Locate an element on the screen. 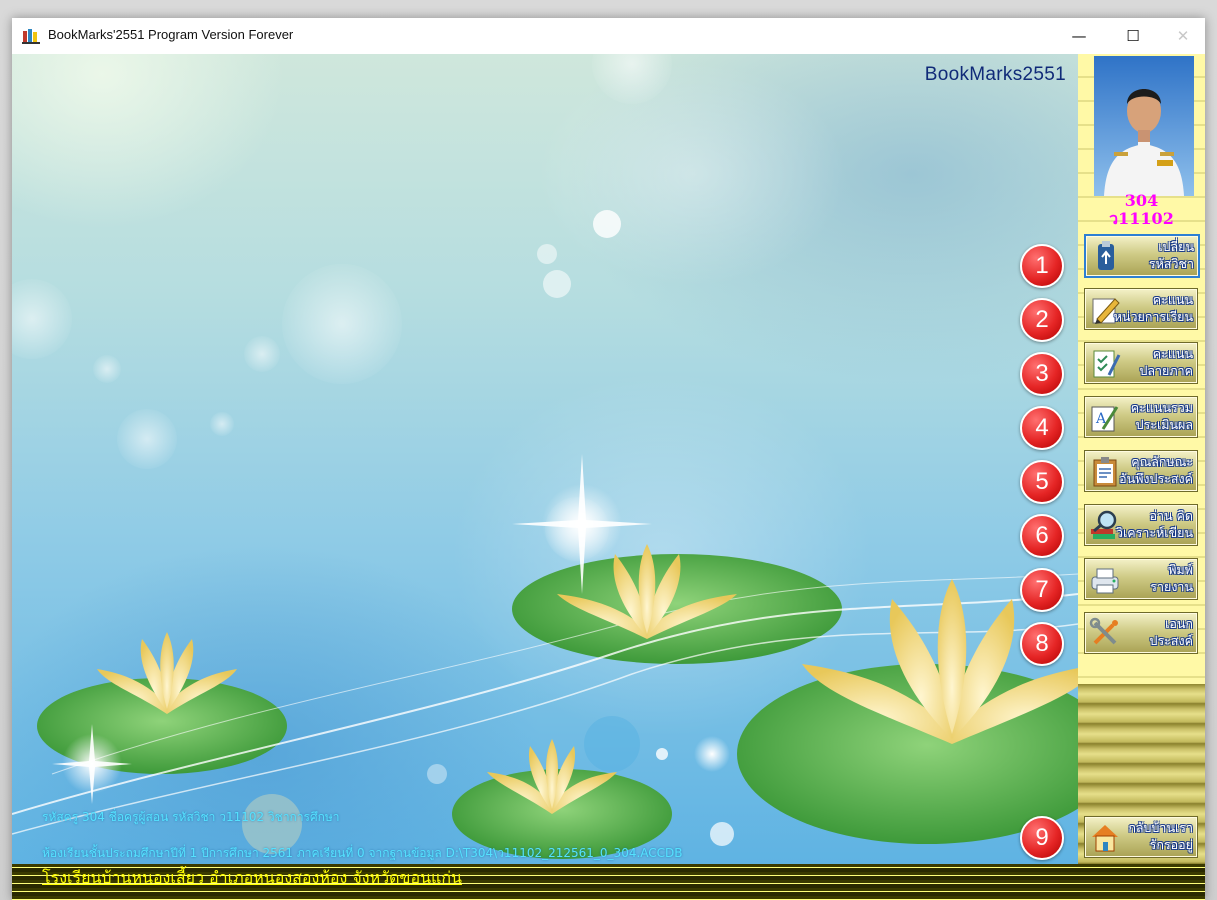  maximize-button: ☐ is located at coordinates (1133, 36).